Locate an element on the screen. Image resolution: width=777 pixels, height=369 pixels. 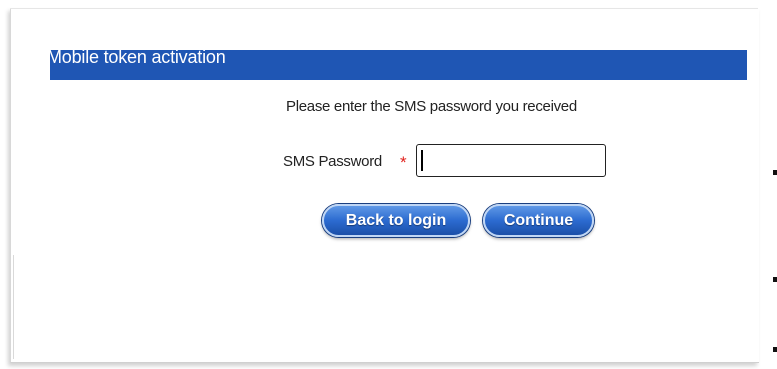
sms-password-input is located at coordinates (511, 160).